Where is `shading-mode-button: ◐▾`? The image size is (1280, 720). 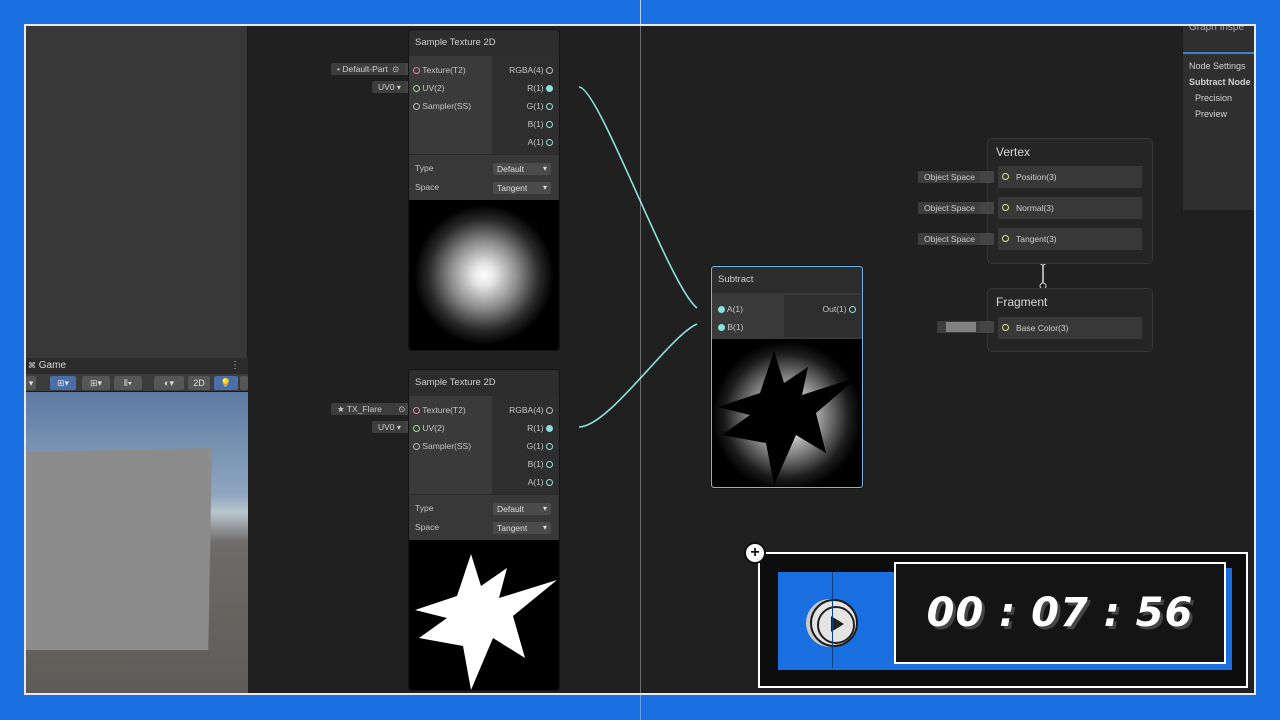 shading-mode-button: ◐▾ is located at coordinates (169, 383).